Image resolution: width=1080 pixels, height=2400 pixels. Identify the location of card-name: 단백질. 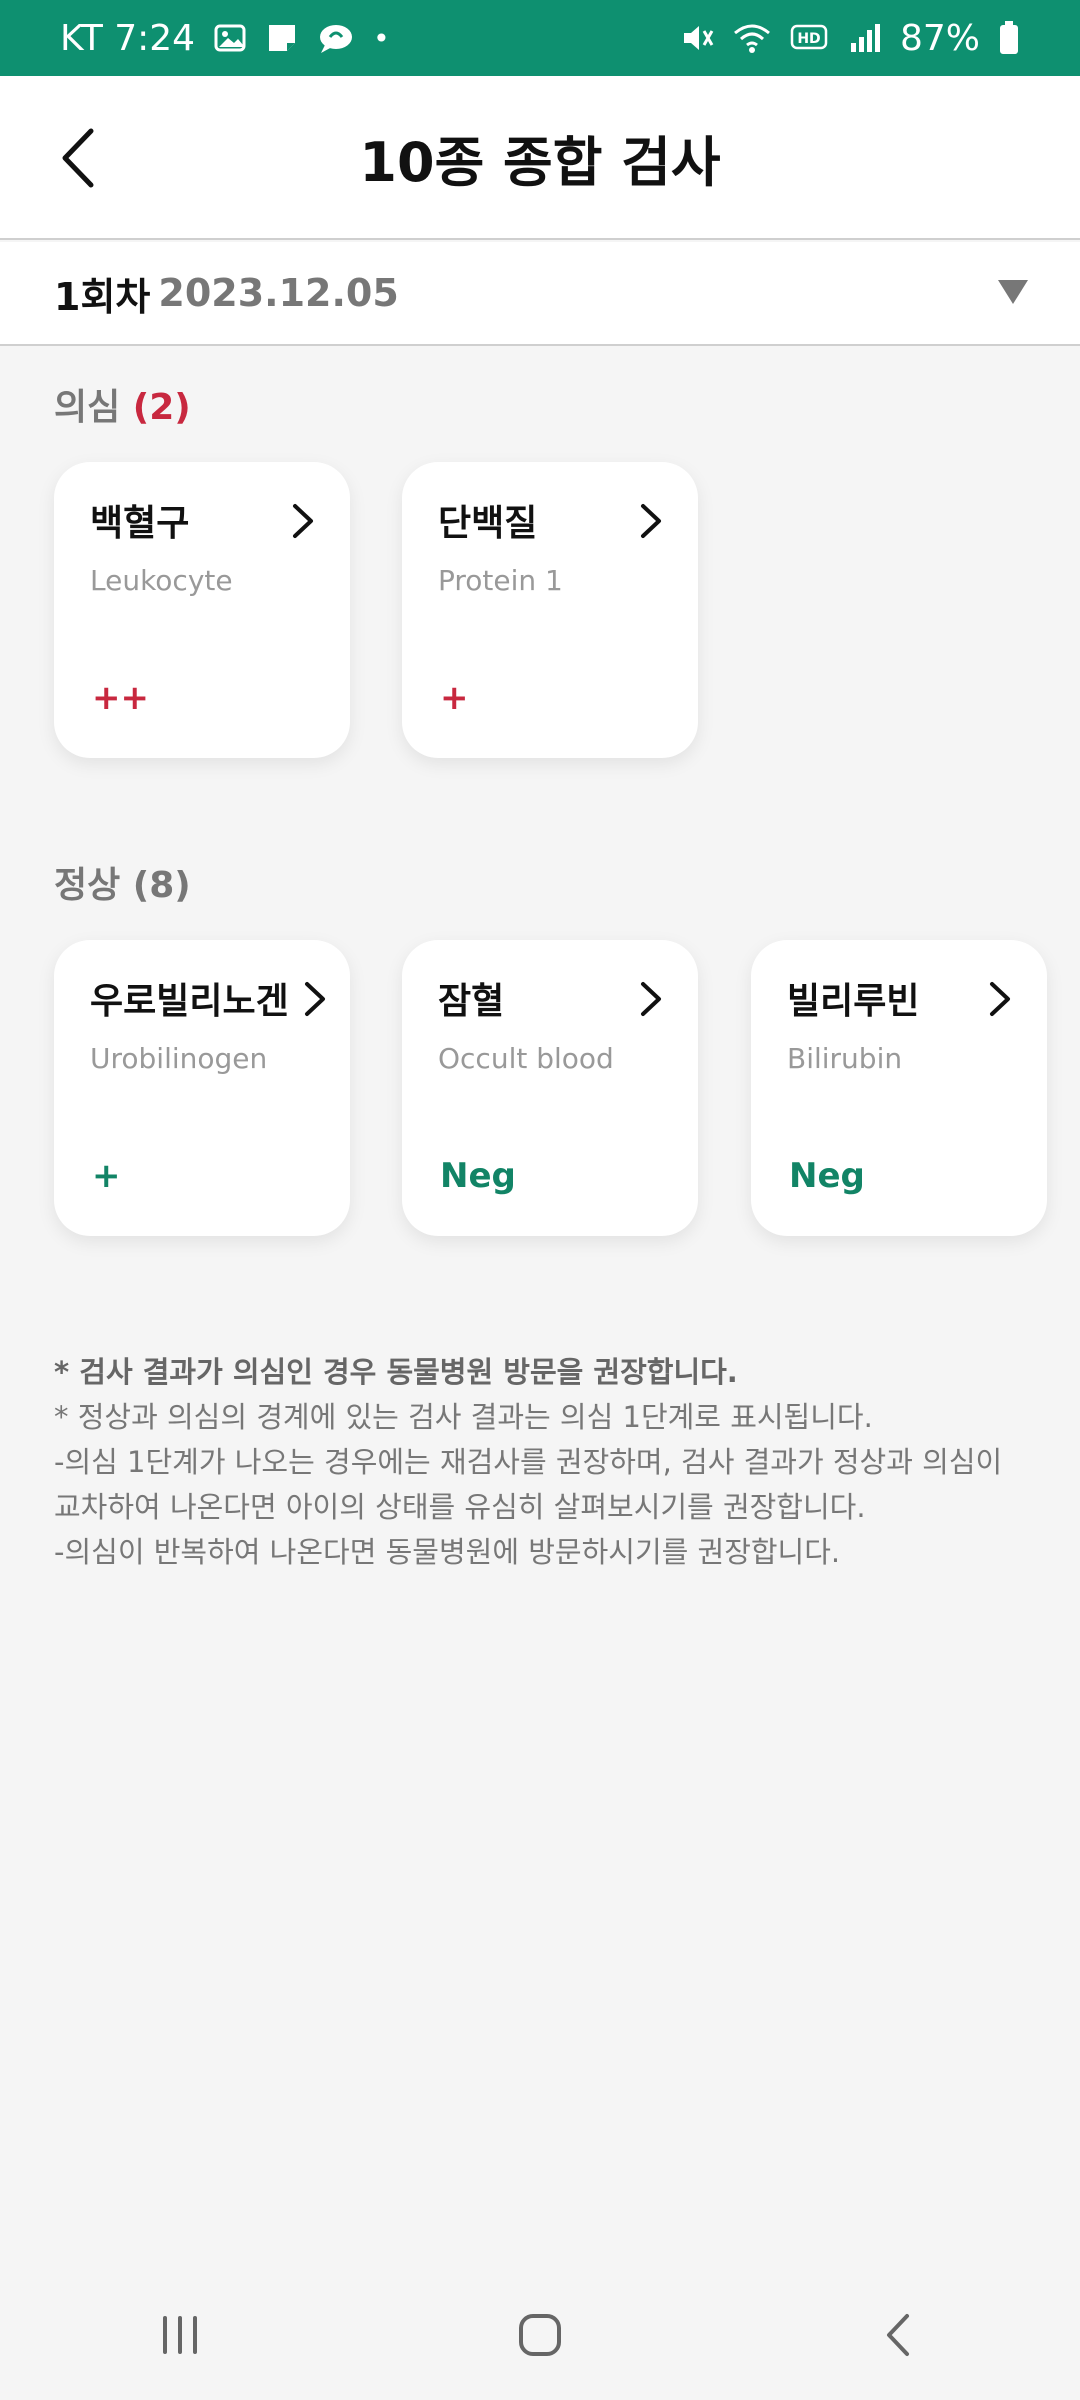
(488, 523).